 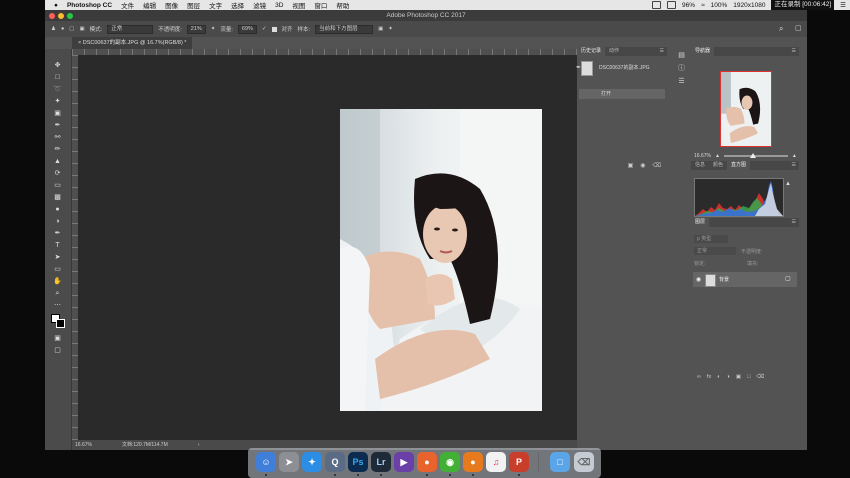 I want to click on status-menu-arrow: ›, so click(x=199, y=445).